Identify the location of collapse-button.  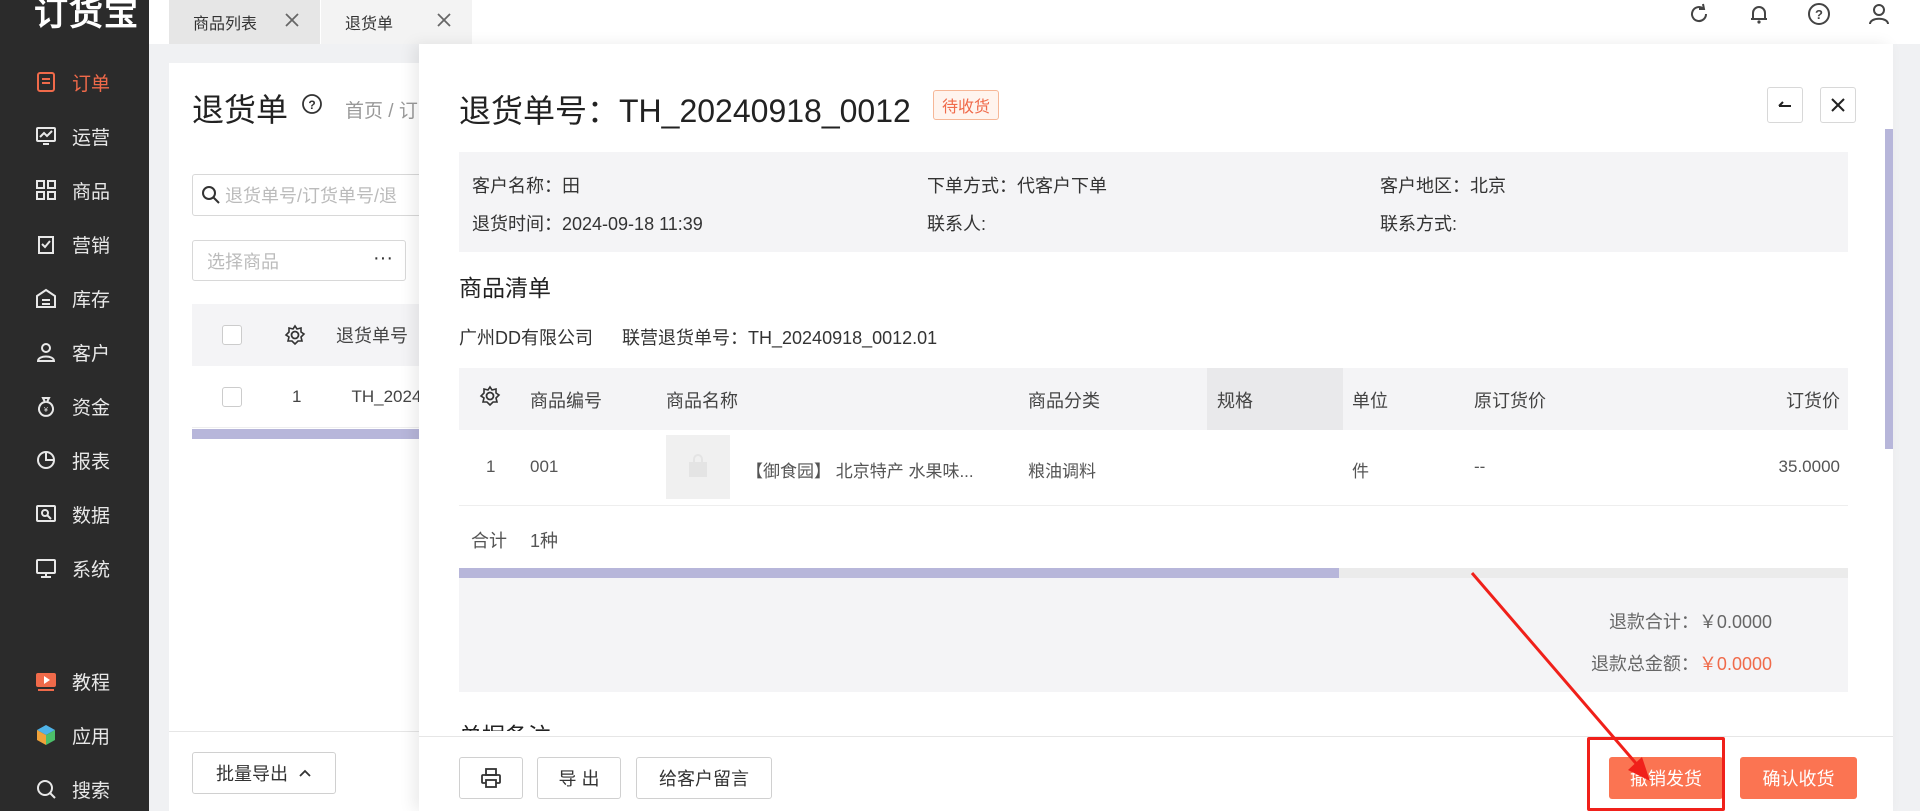
(1785, 105).